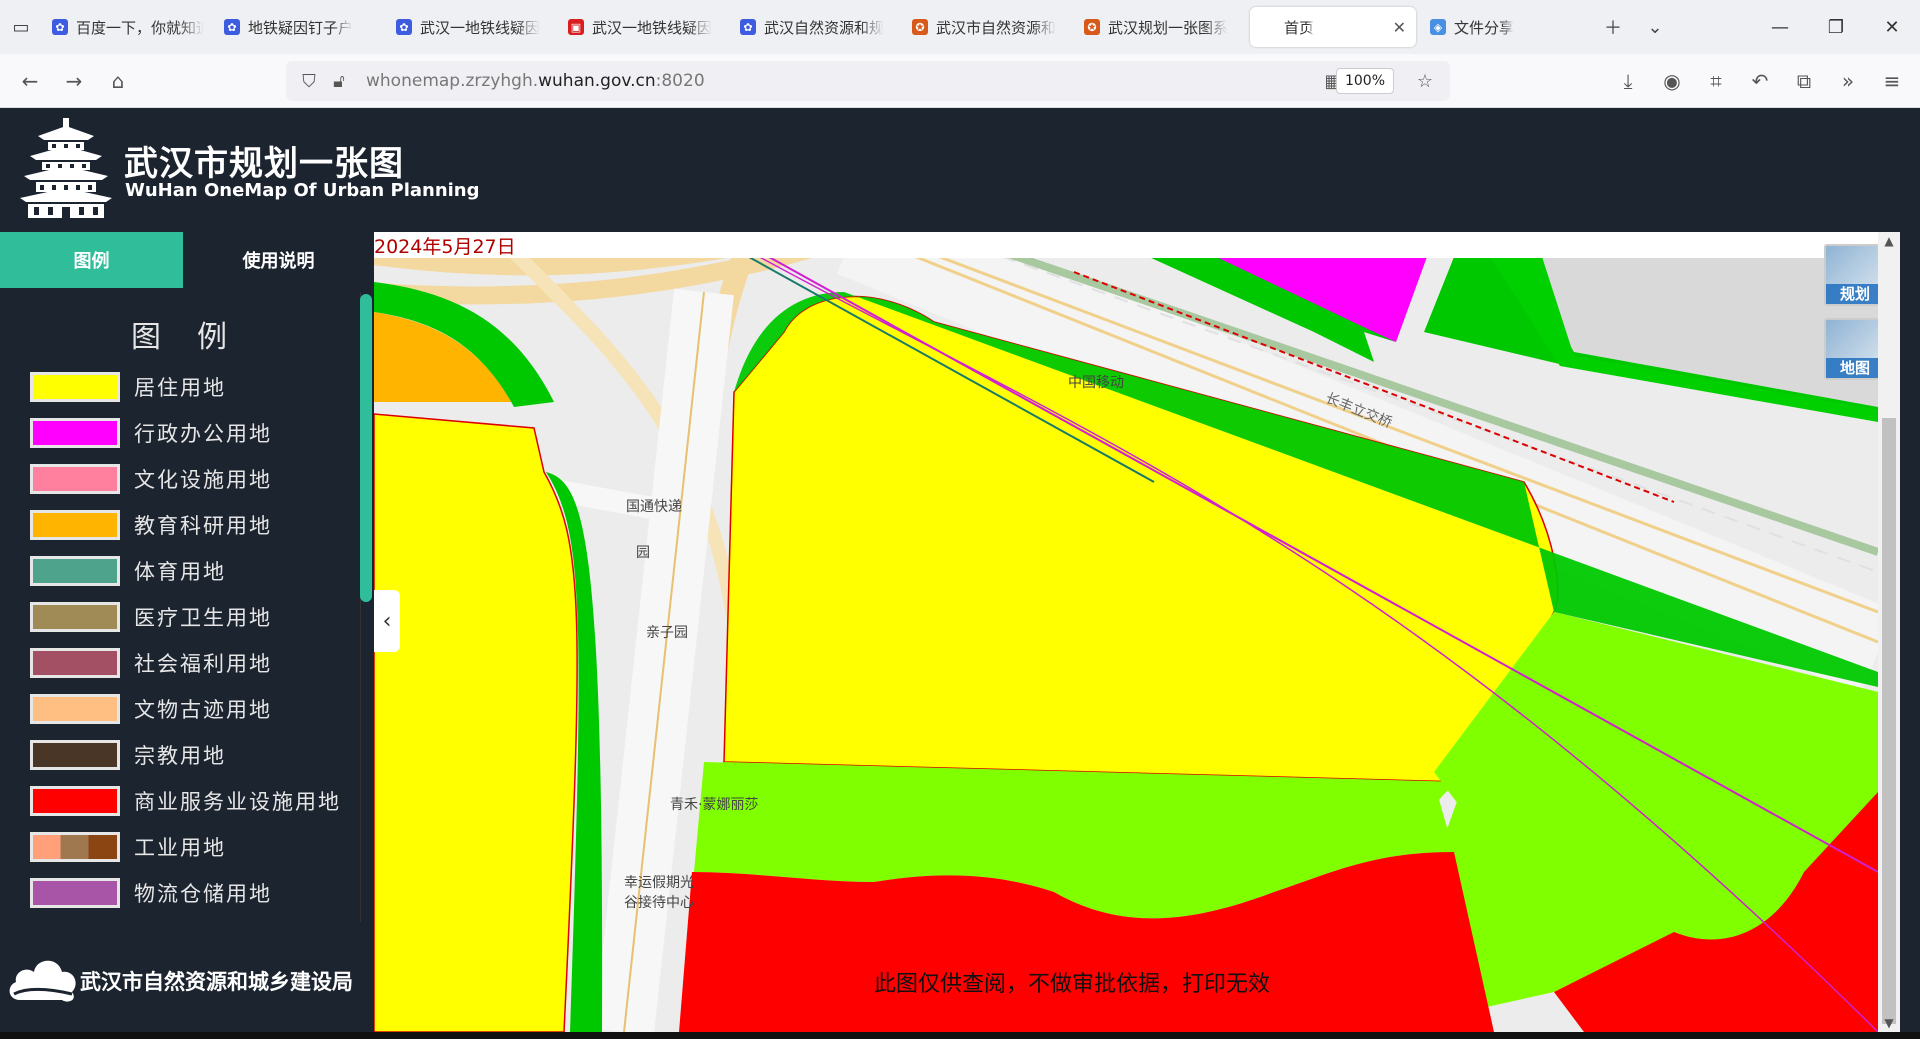  I want to click on browser-tab: ✿ 武汉自然资源和规, so click(816, 27).